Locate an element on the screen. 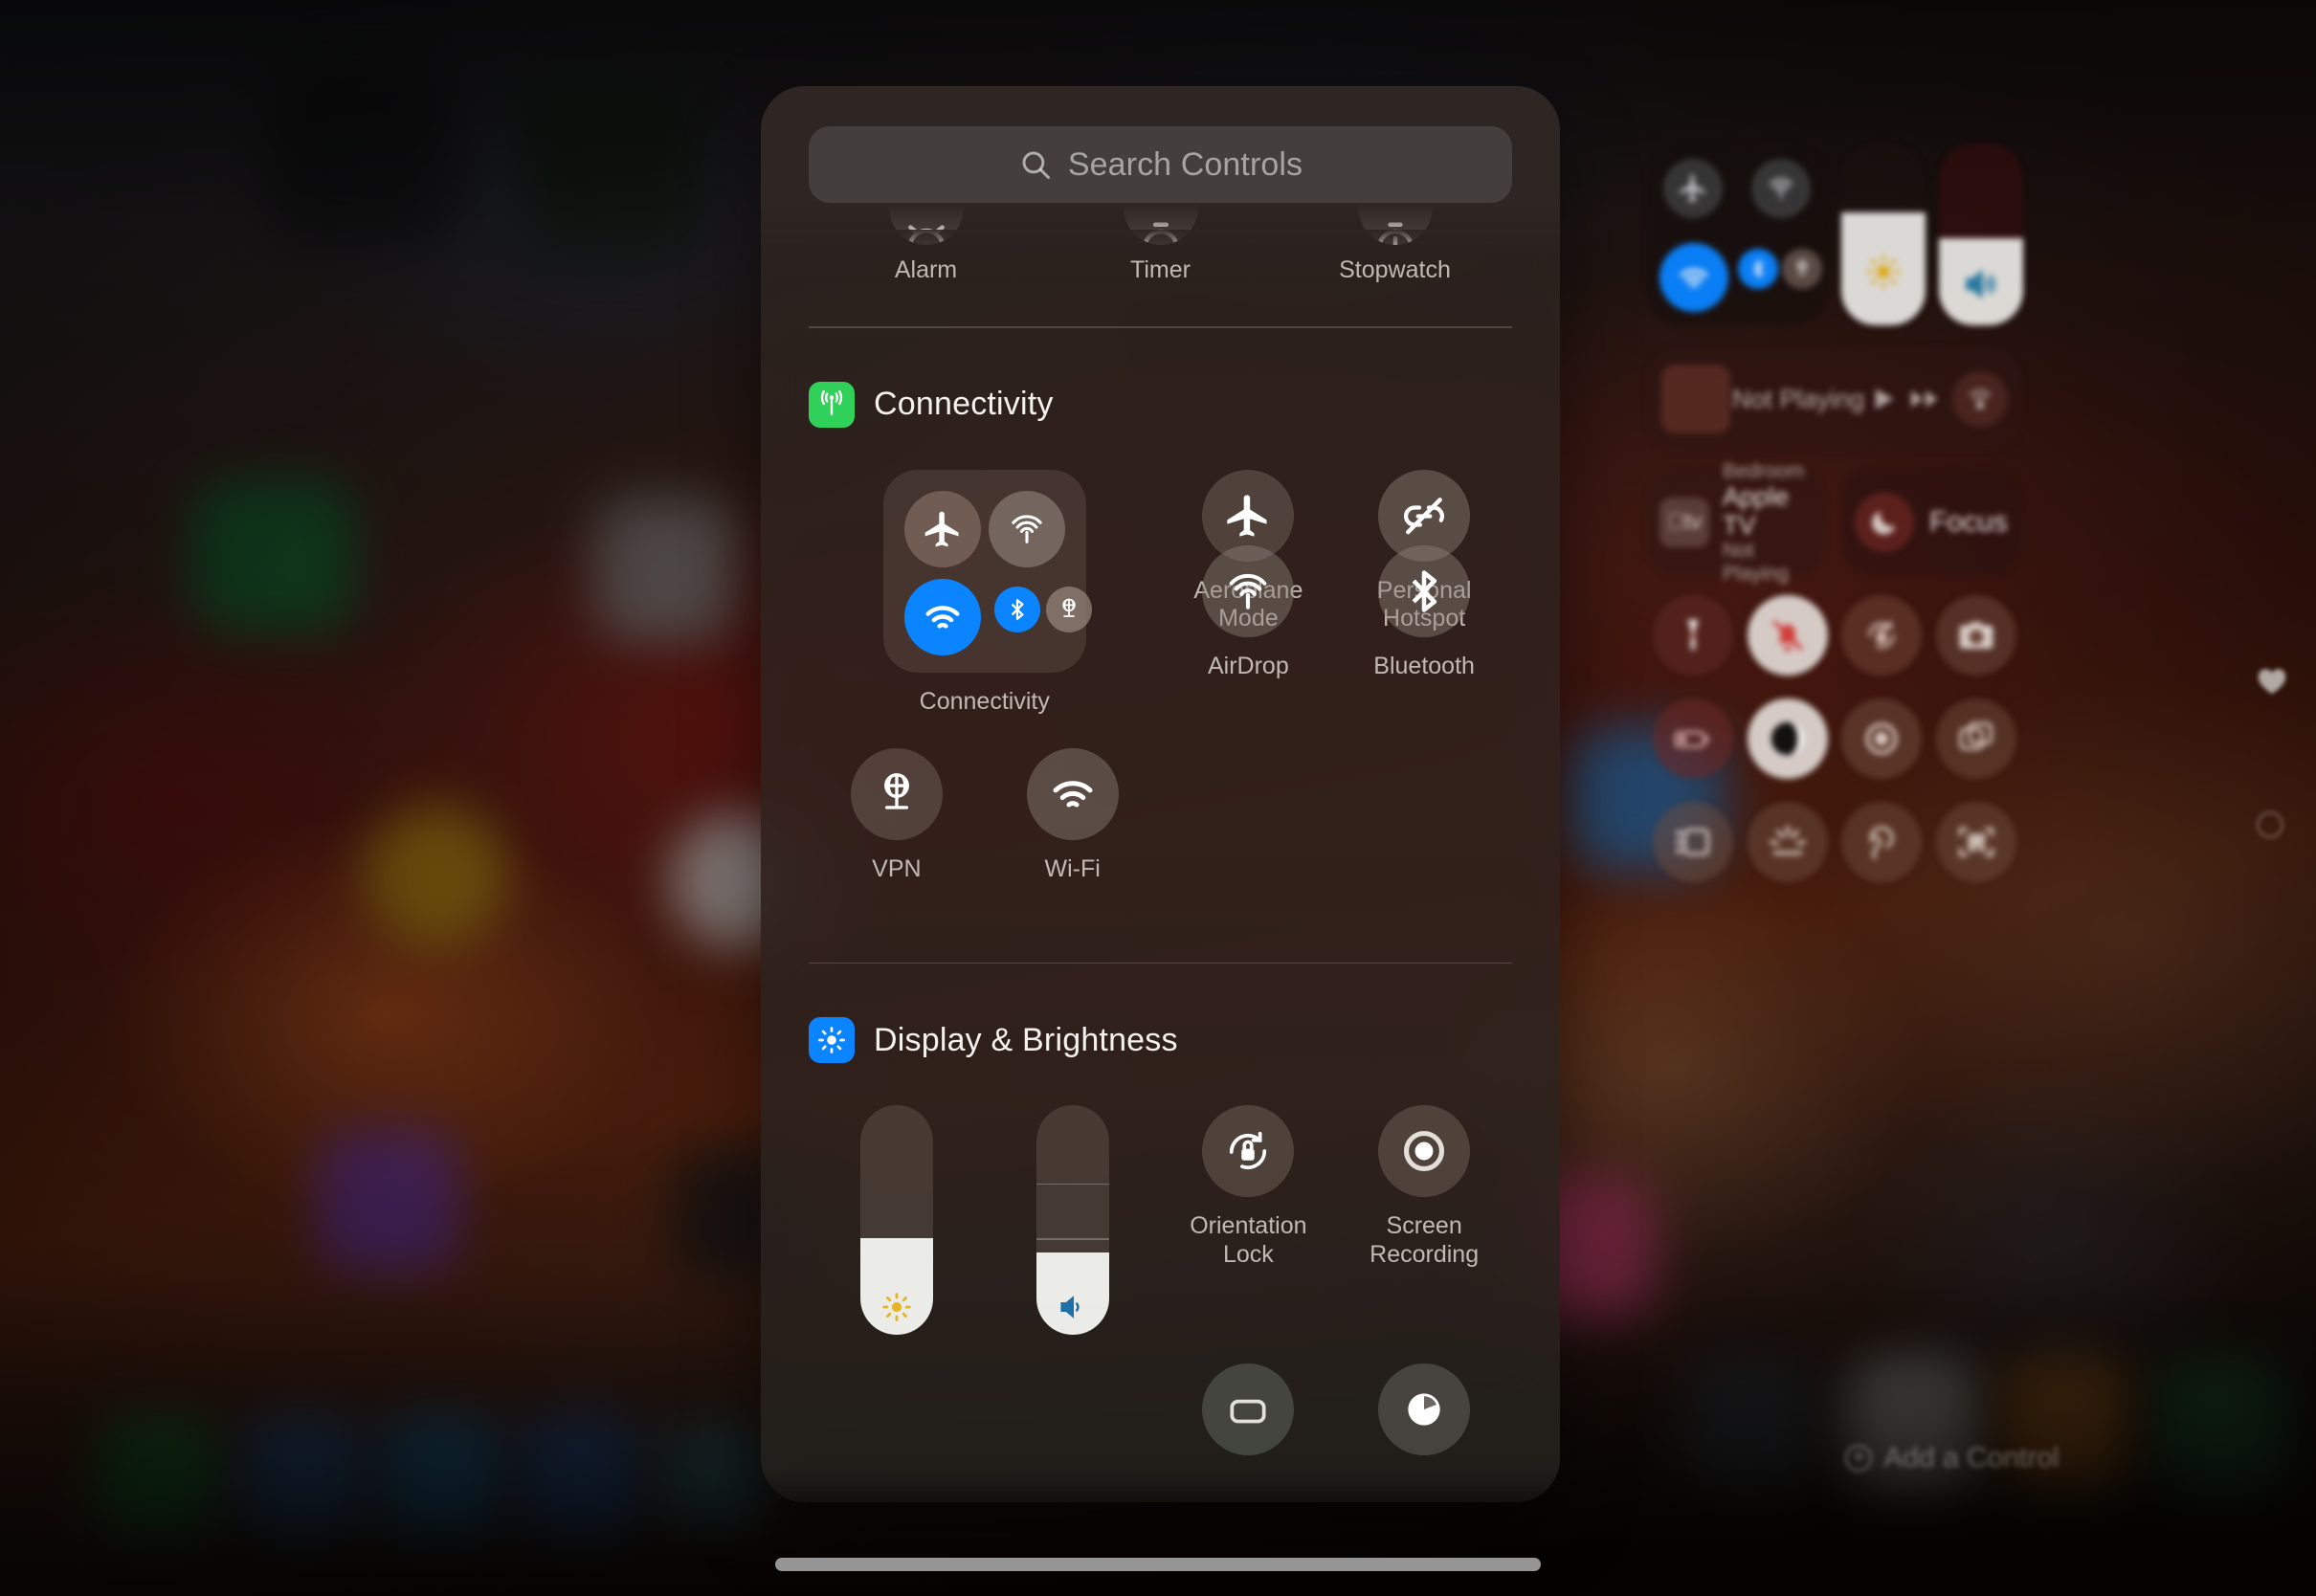 Image resolution: width=2316 pixels, height=1596 pixels. control-orientation-lock: Orientation Lock is located at coordinates (1249, 1220).